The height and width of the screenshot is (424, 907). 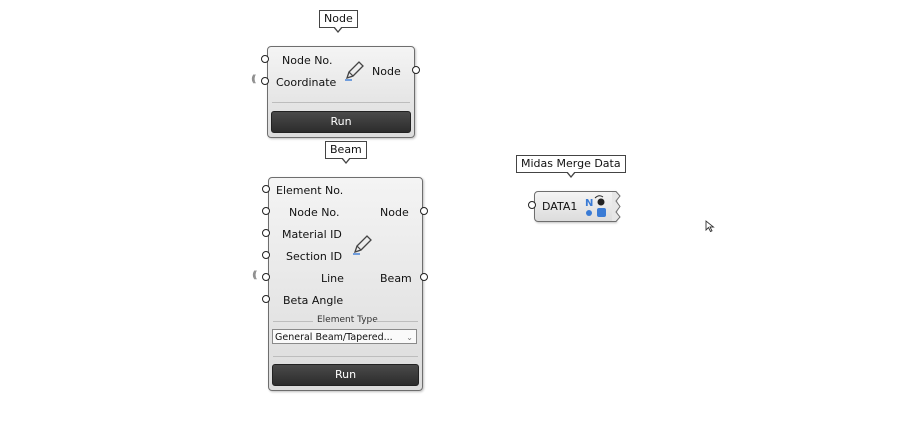 What do you see at coordinates (266, 255) in the screenshot?
I see `beam-input-grip-section-id` at bounding box center [266, 255].